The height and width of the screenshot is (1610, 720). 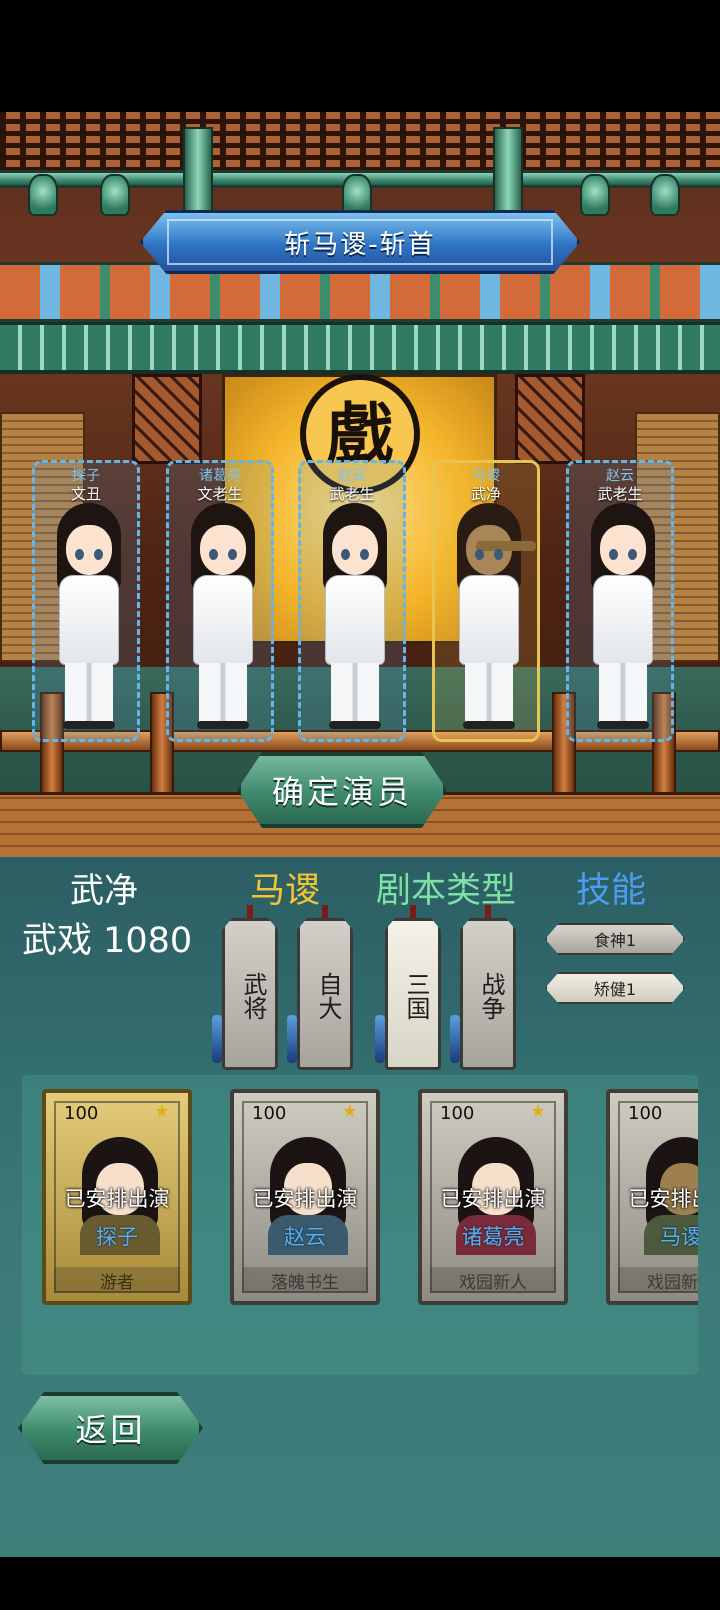 I want to click on play-title-banner: 斩马谡-斩首, so click(x=360, y=242).